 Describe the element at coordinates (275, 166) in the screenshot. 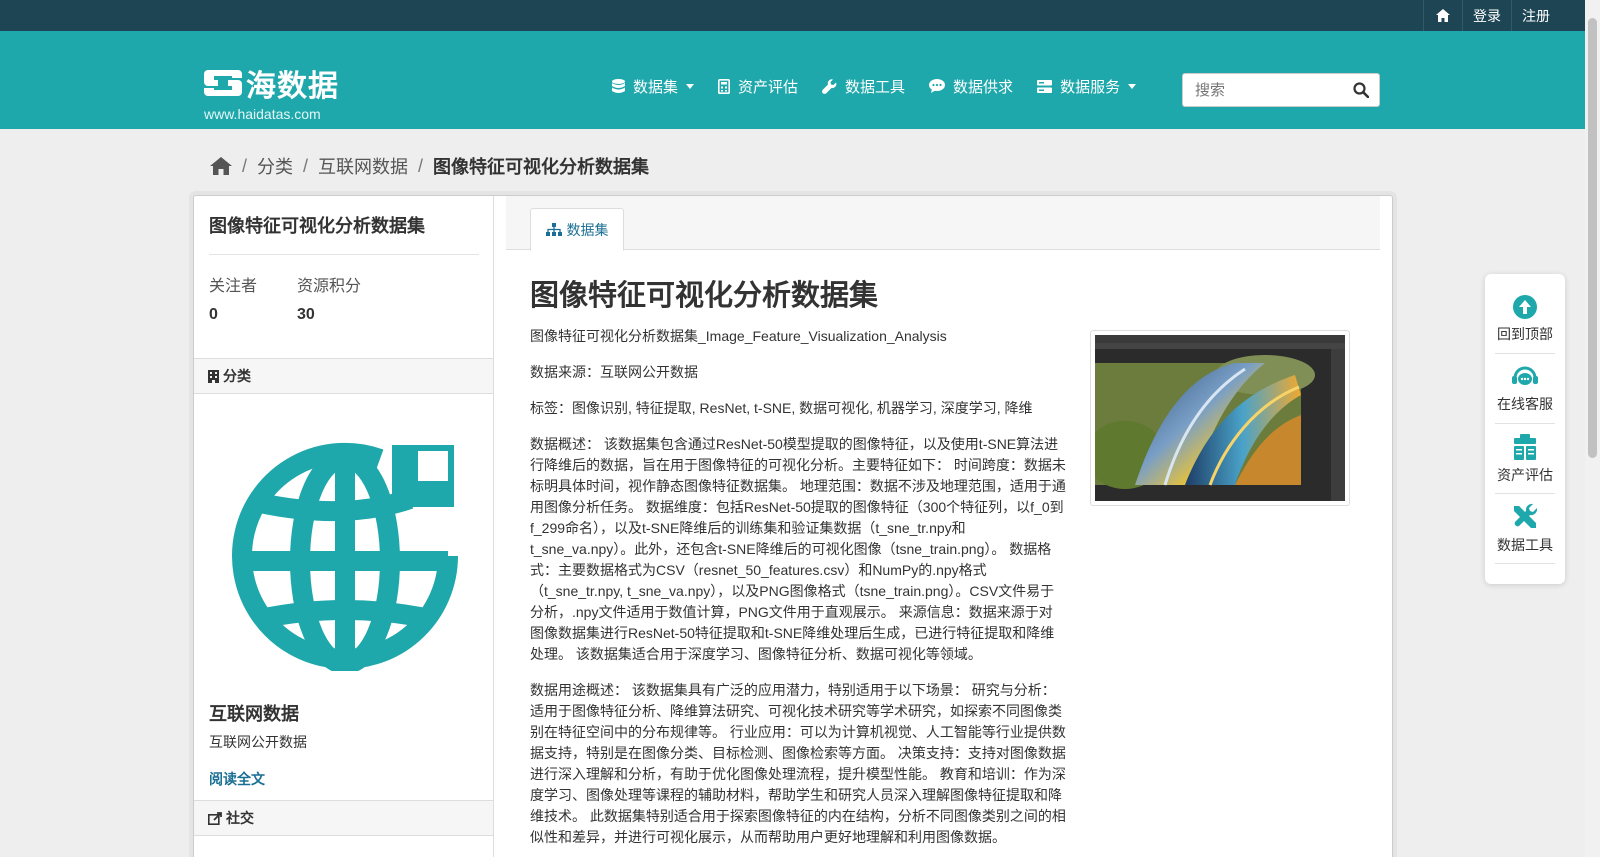

I see `breadcrumb-category: 分类` at that location.